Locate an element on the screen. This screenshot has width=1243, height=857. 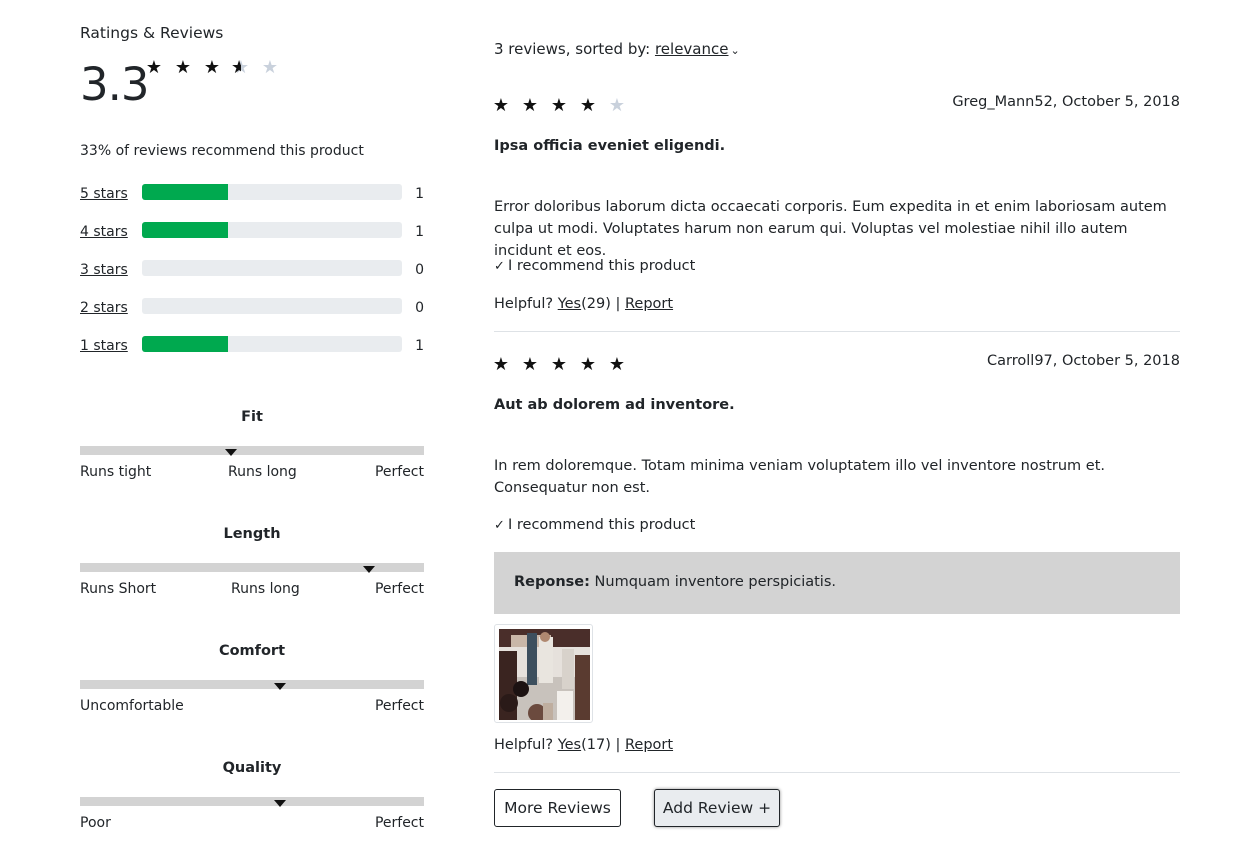
review-summary: Aut ab dolorem ad inventore. is located at coordinates (614, 405).